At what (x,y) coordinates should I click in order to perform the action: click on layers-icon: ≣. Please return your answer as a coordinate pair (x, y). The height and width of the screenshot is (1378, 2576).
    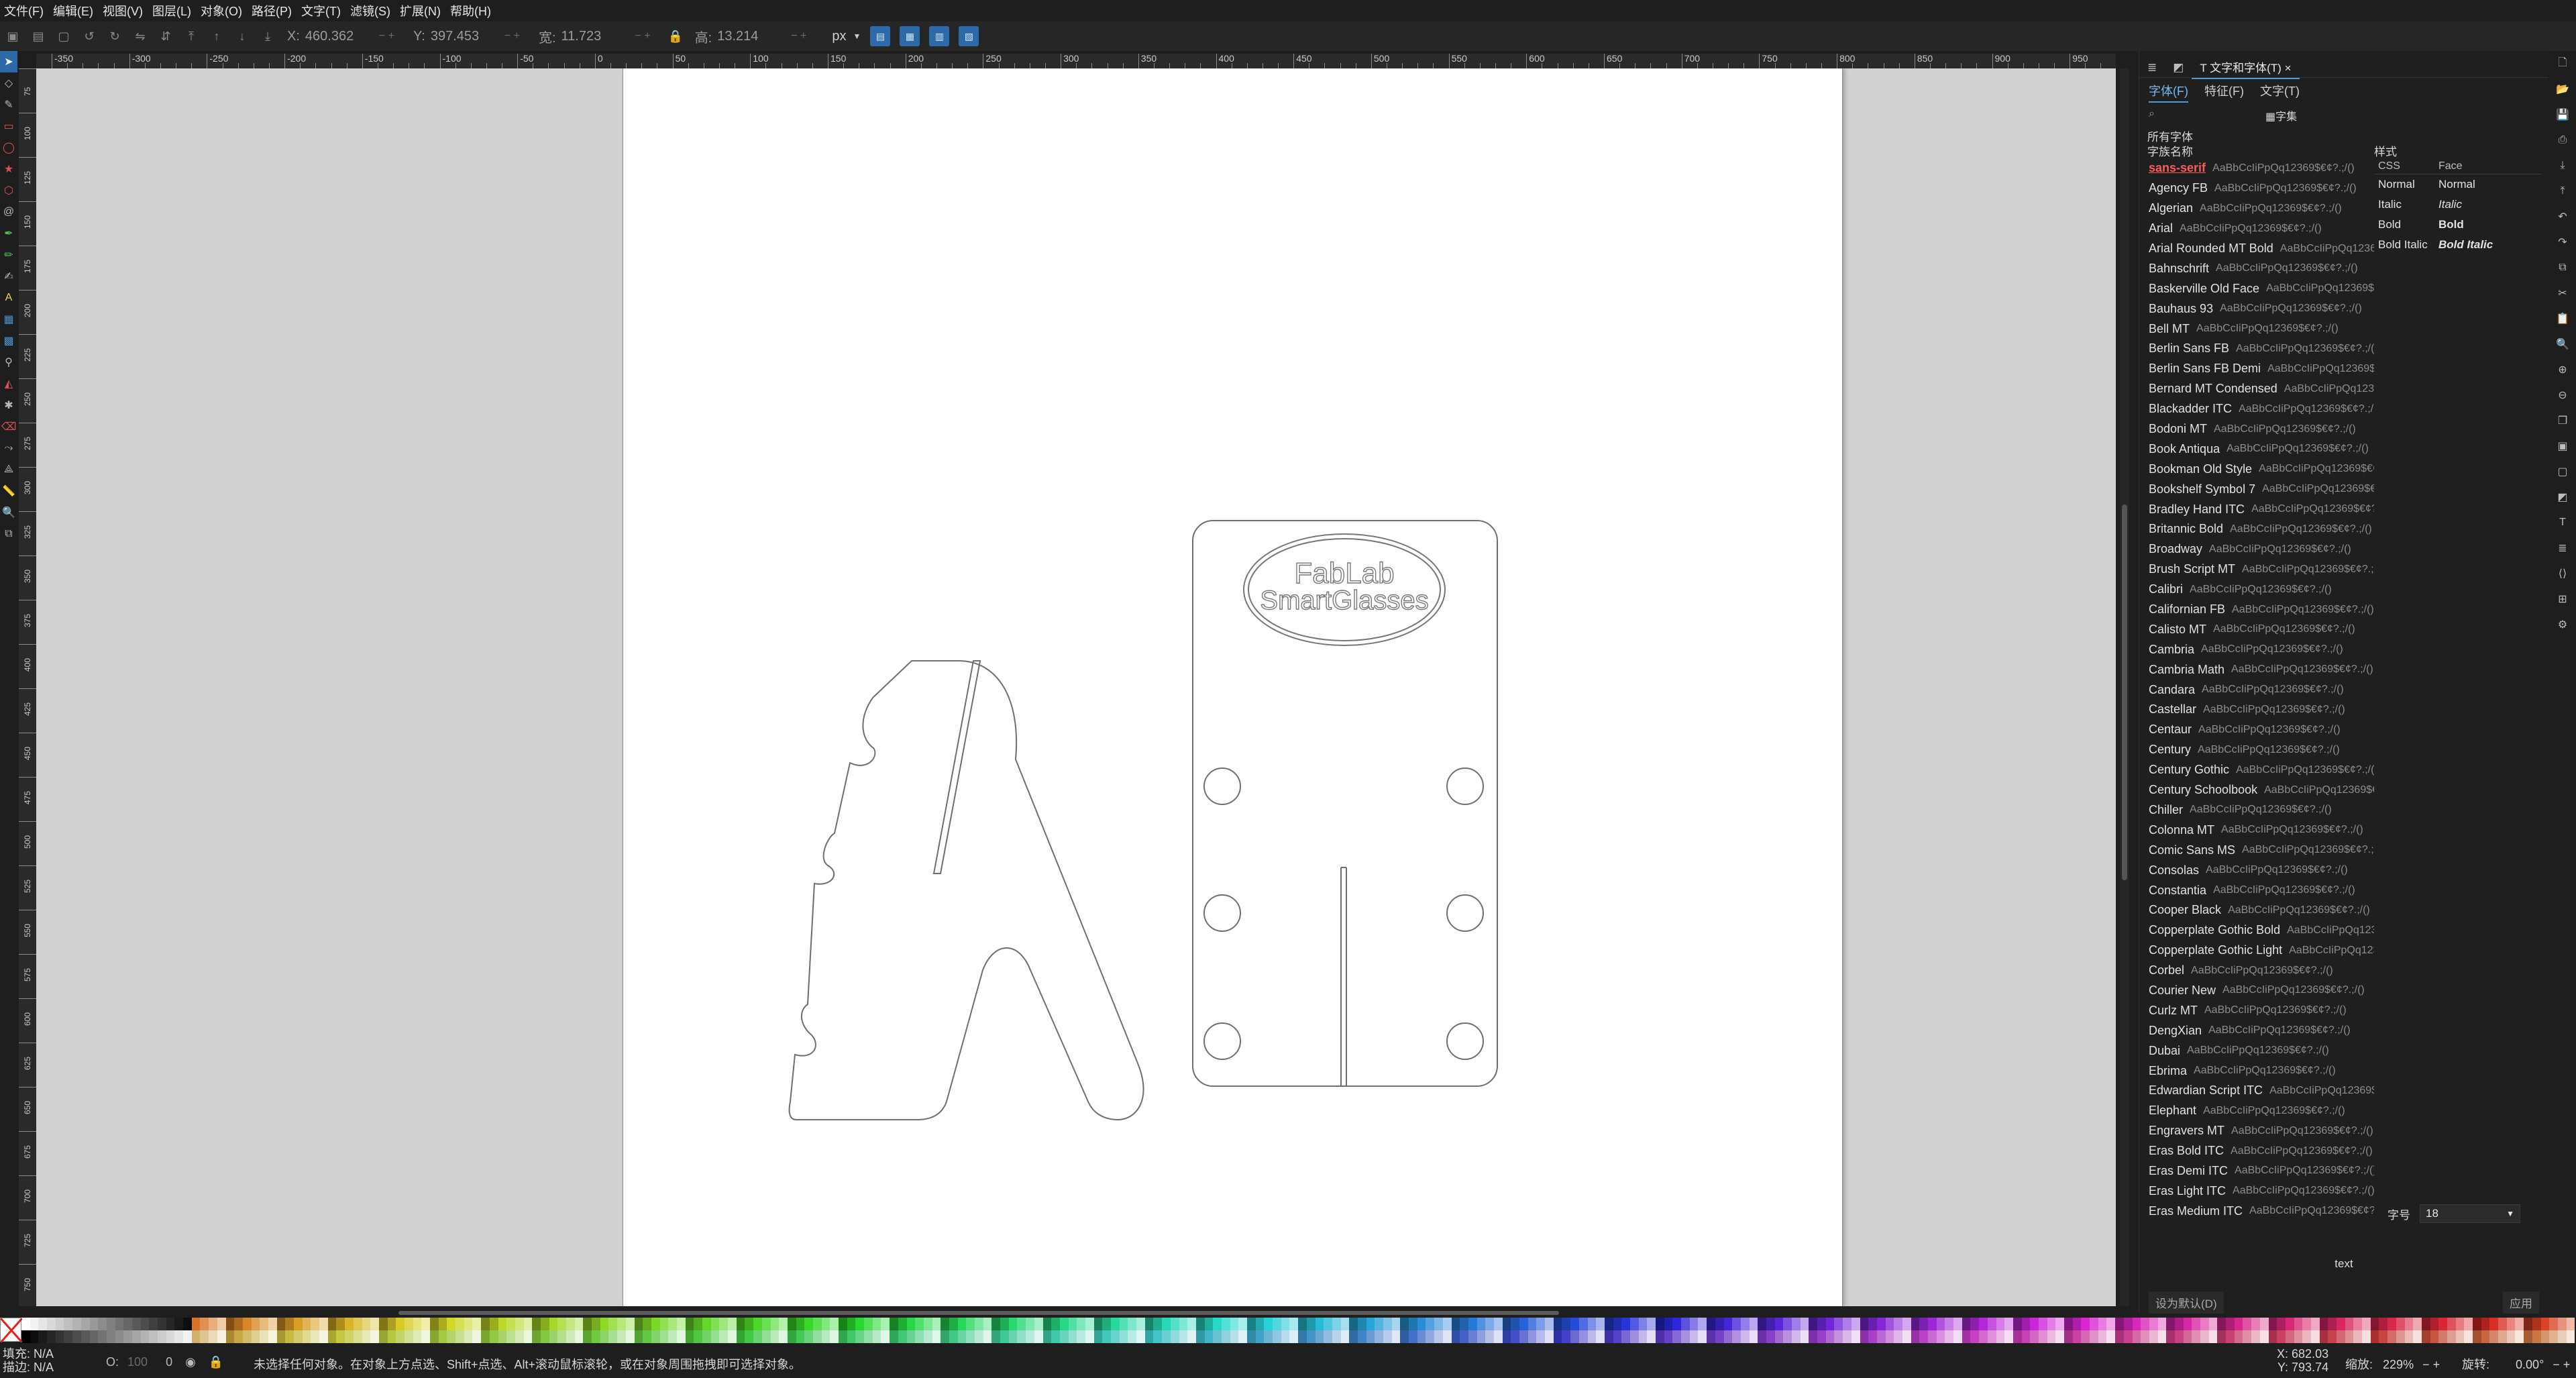
    Looking at the image, I should click on (2562, 548).